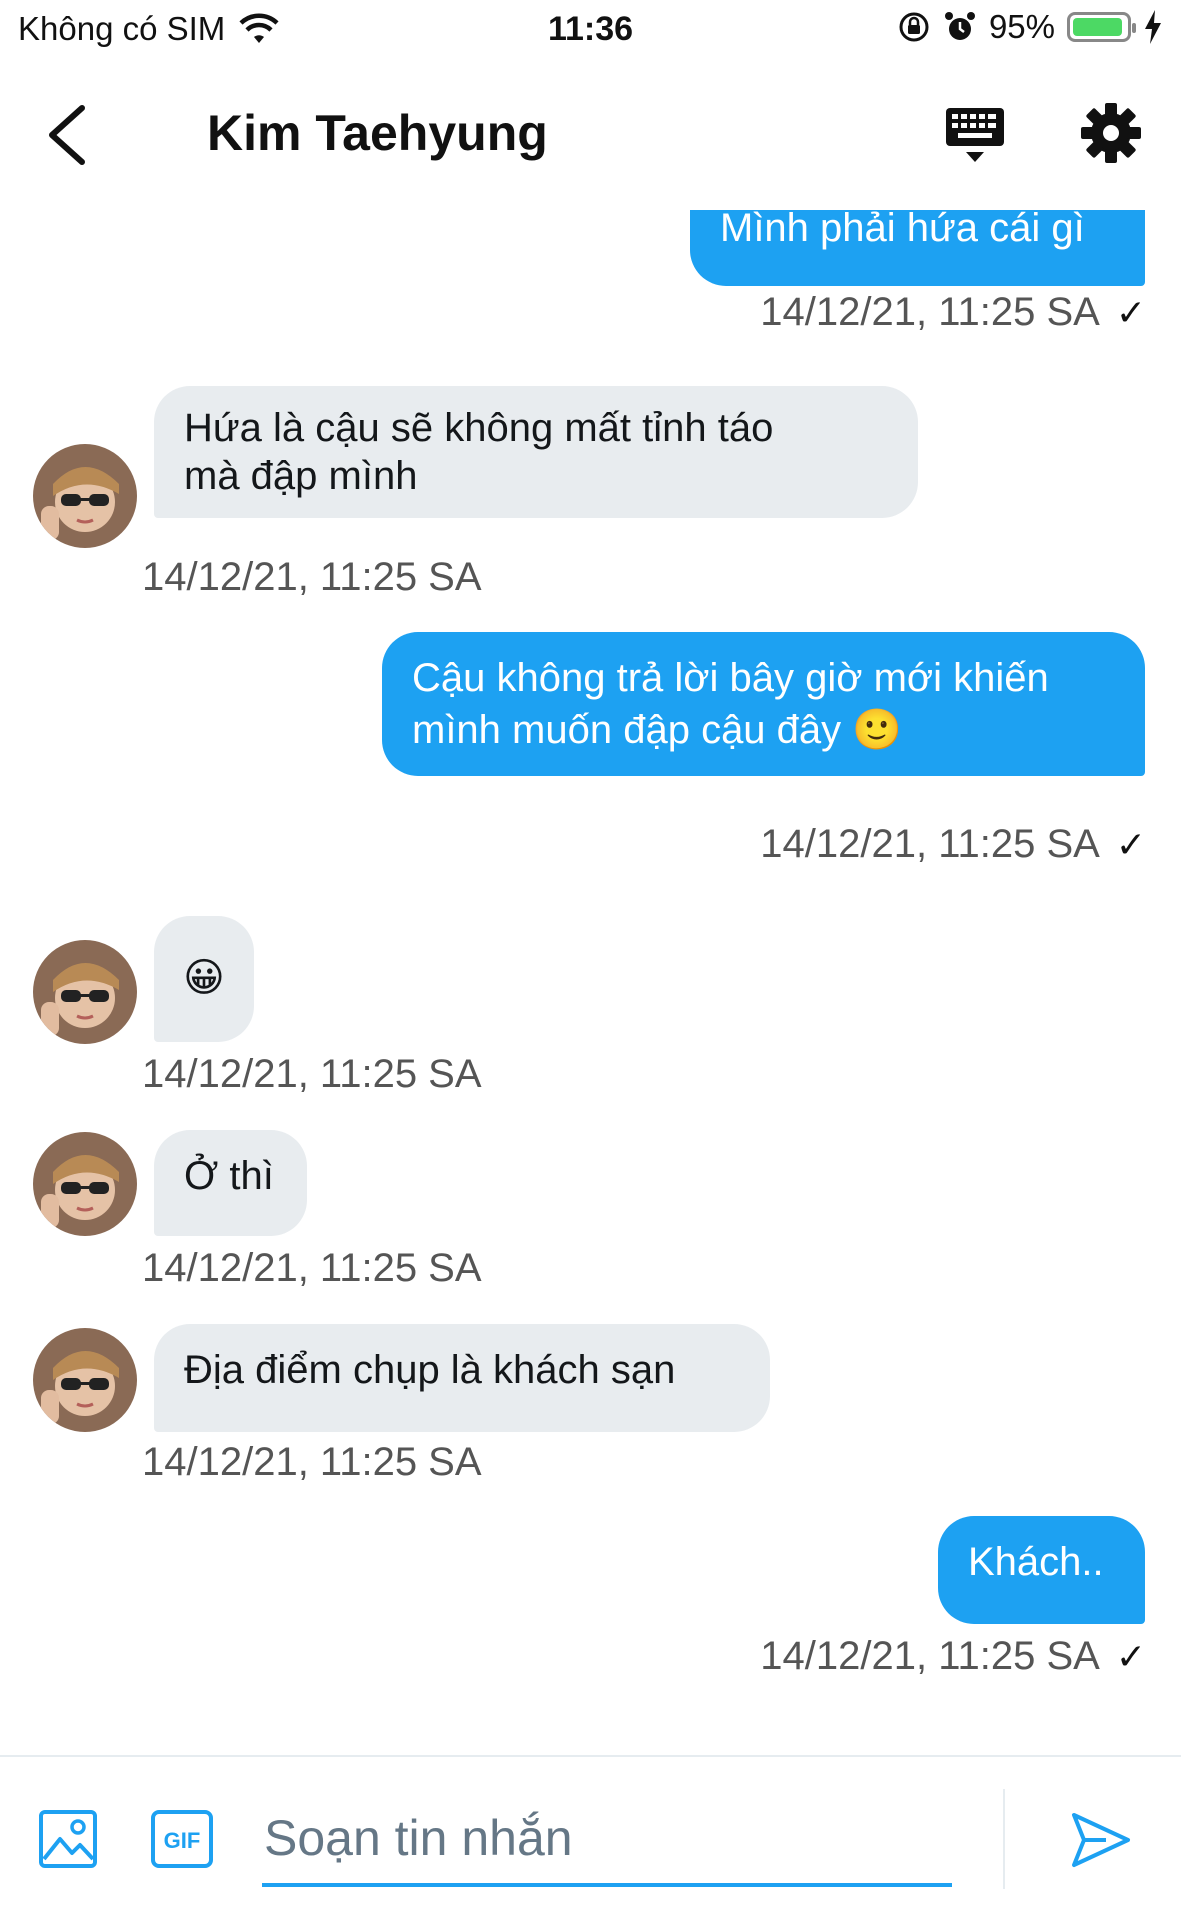 The width and height of the screenshot is (1181, 1922). Describe the element at coordinates (590, 135) in the screenshot. I see `conversation-header: Kim Taehyung` at that location.